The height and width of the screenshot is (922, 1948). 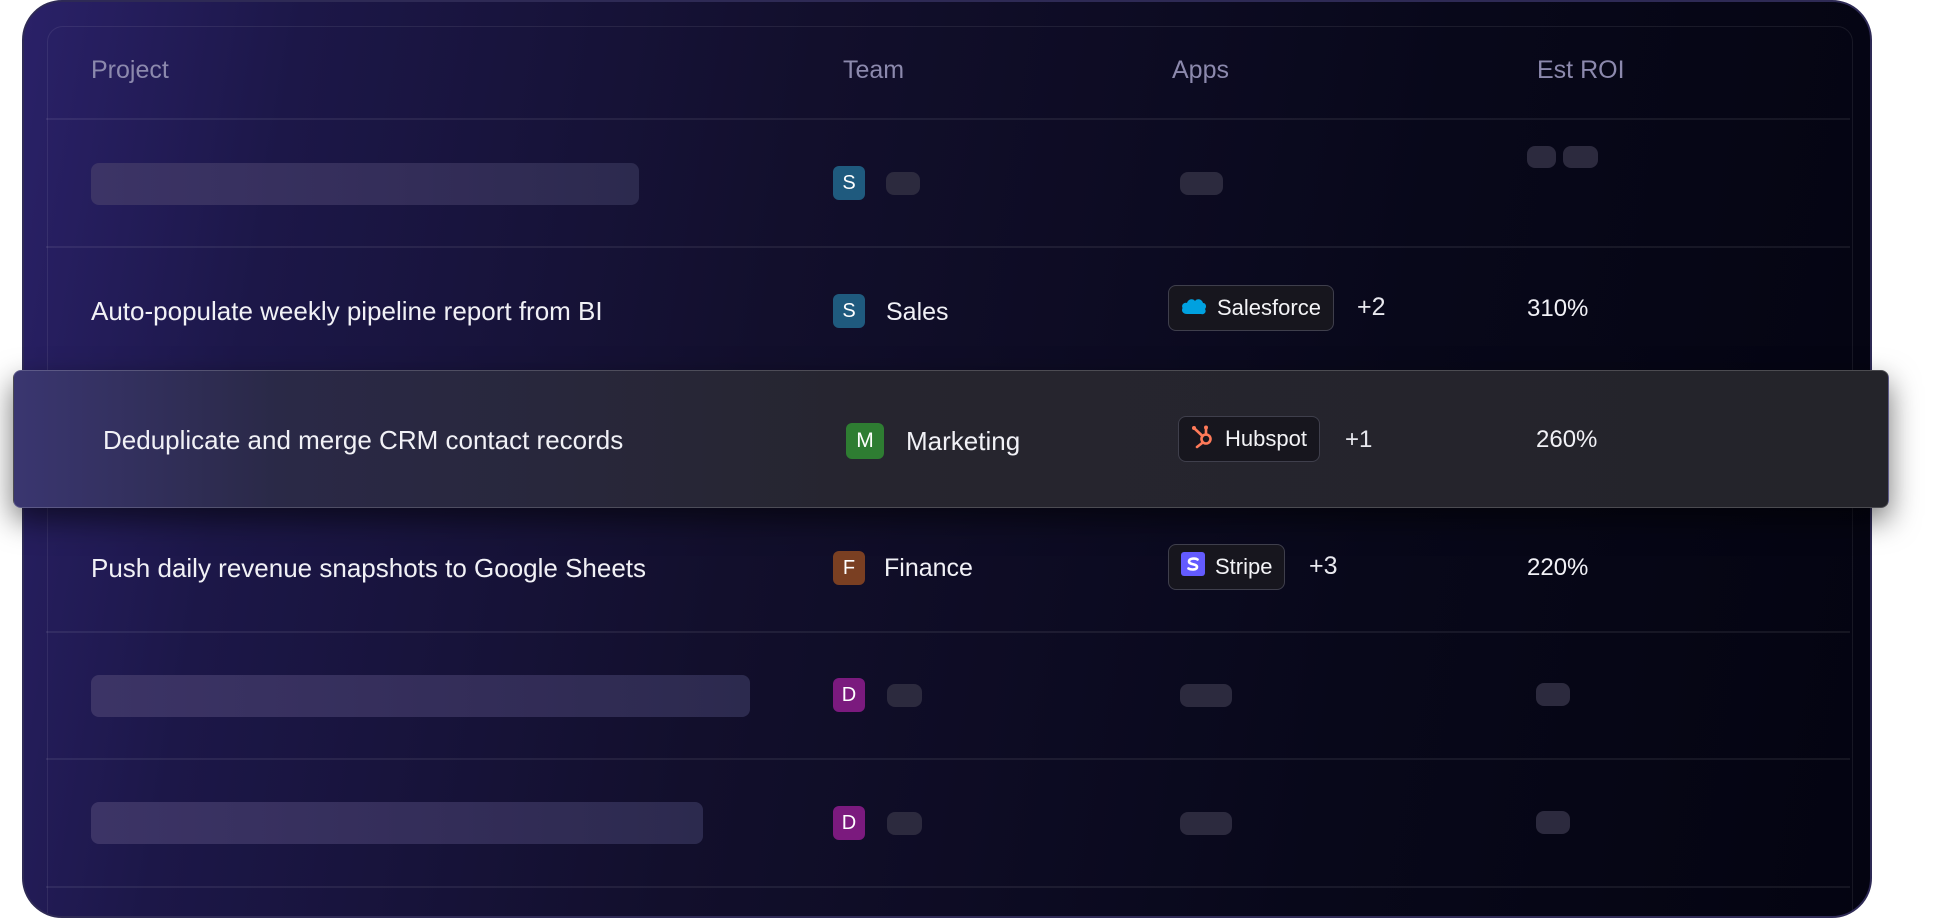 I want to click on roi-value: 310%, so click(x=1558, y=308).